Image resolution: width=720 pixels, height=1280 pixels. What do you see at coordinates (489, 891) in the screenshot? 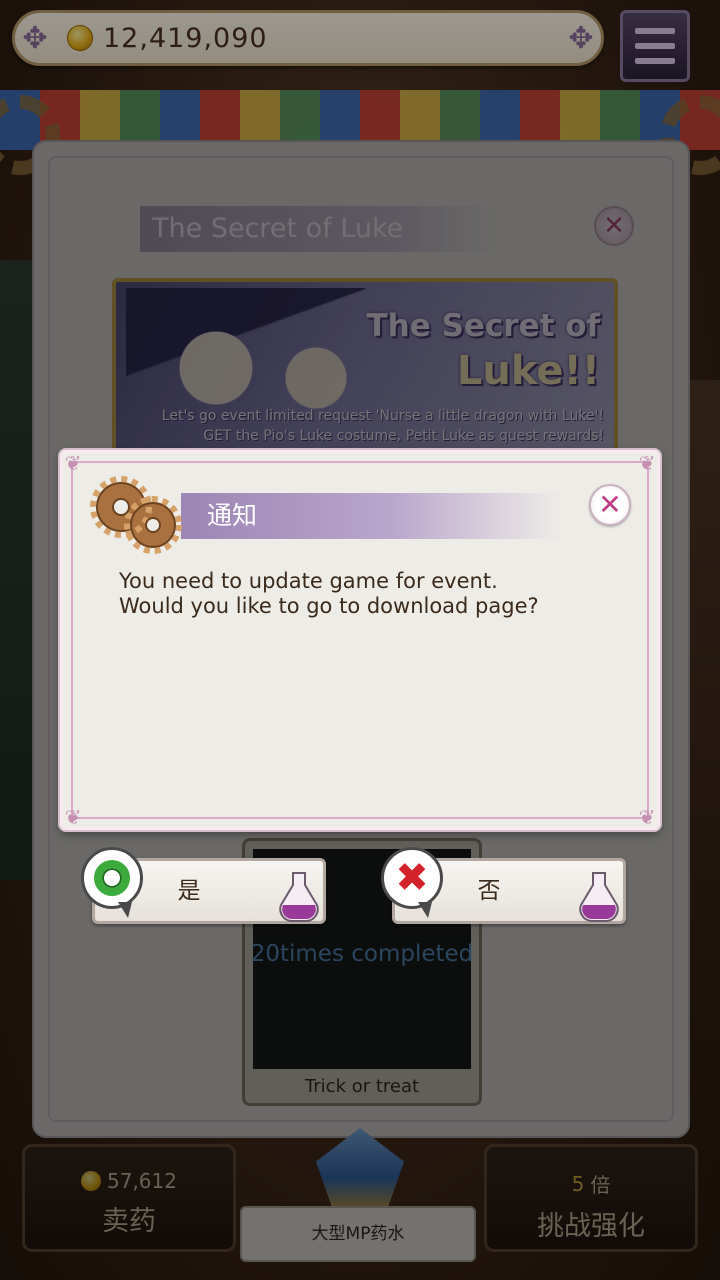
I see `no-label: 否` at bounding box center [489, 891].